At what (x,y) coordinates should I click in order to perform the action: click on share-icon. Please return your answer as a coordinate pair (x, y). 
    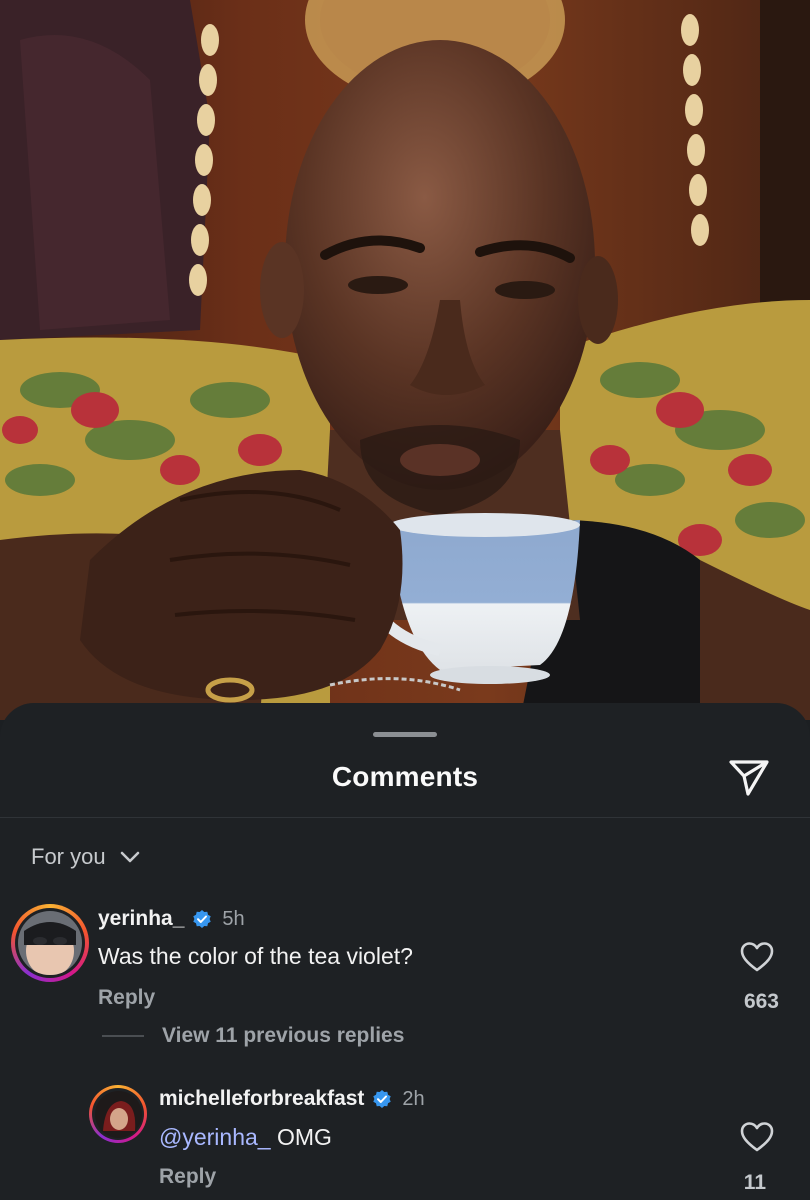
    Looking at the image, I should click on (749, 778).